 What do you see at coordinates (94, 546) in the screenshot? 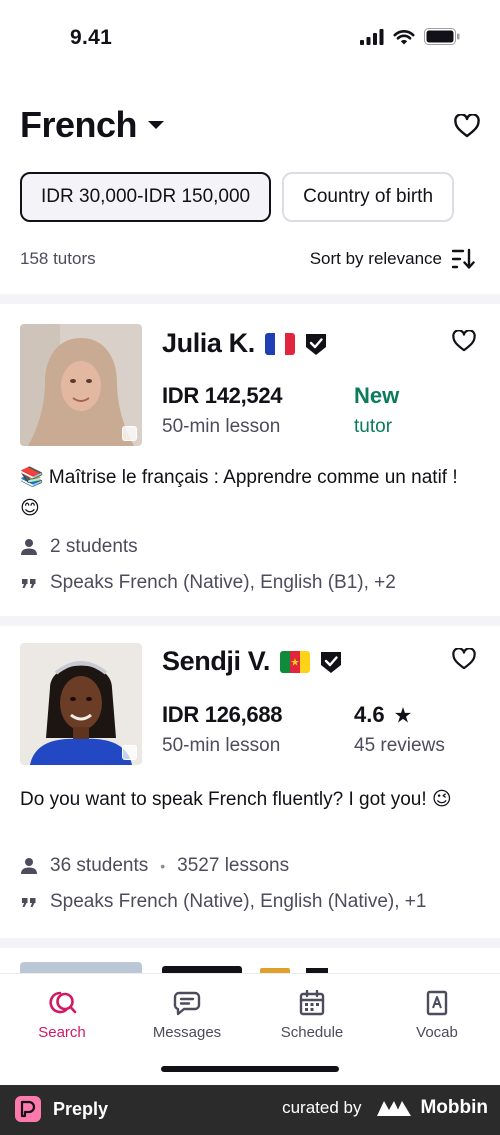
I see `students-count: 2 students` at bounding box center [94, 546].